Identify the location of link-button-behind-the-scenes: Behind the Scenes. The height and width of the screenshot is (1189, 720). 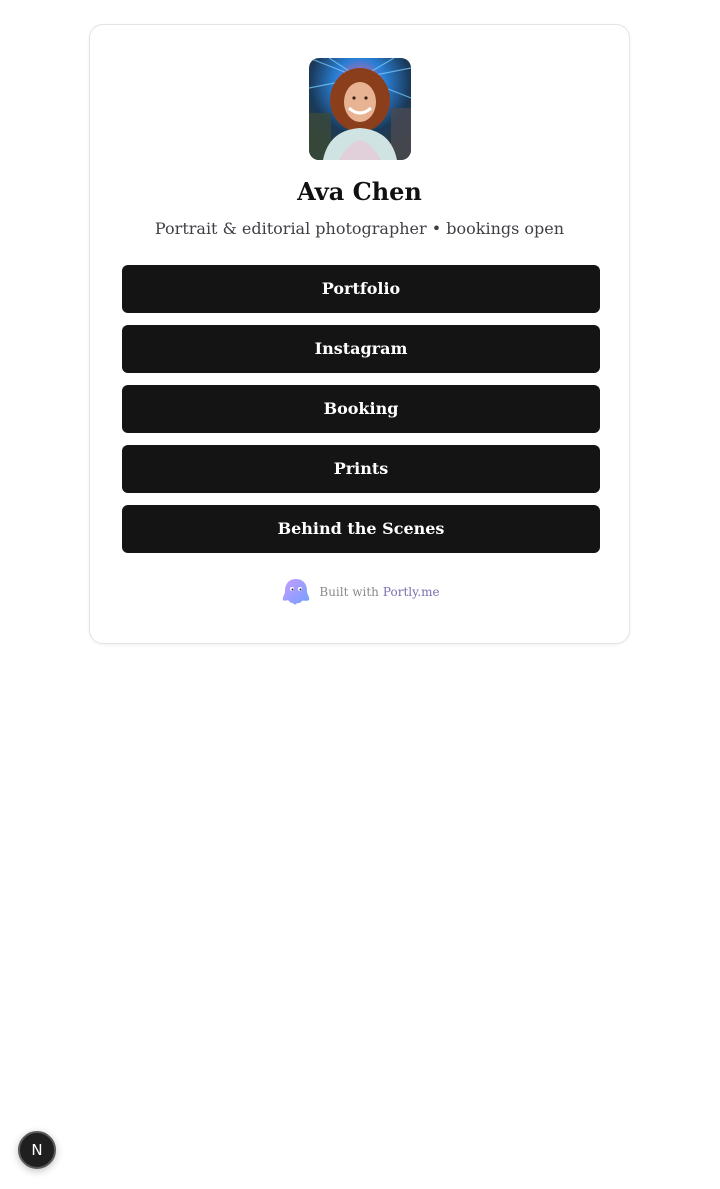
(361, 529).